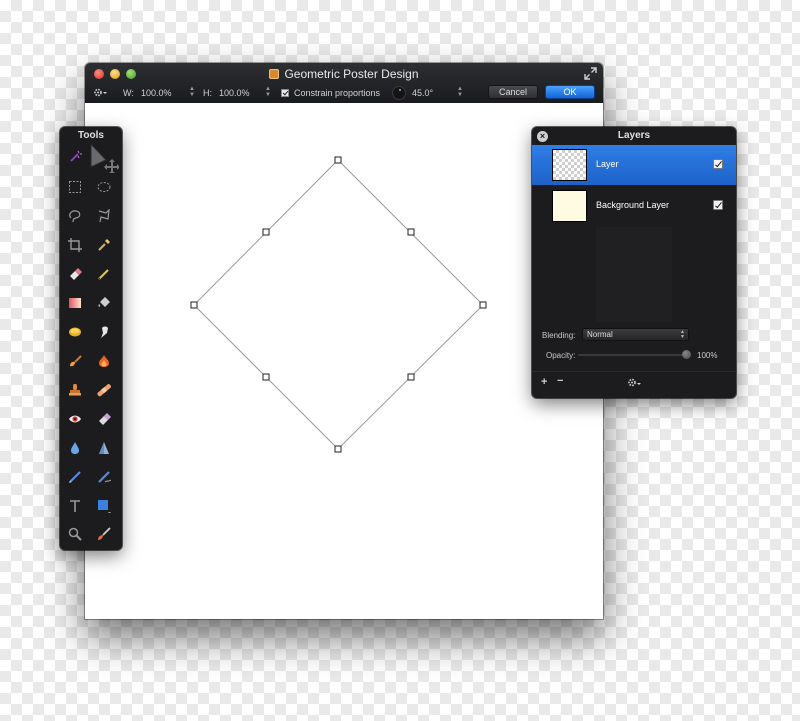 The height and width of the screenshot is (721, 800). I want to click on magic-wand-icon, so click(75, 157).